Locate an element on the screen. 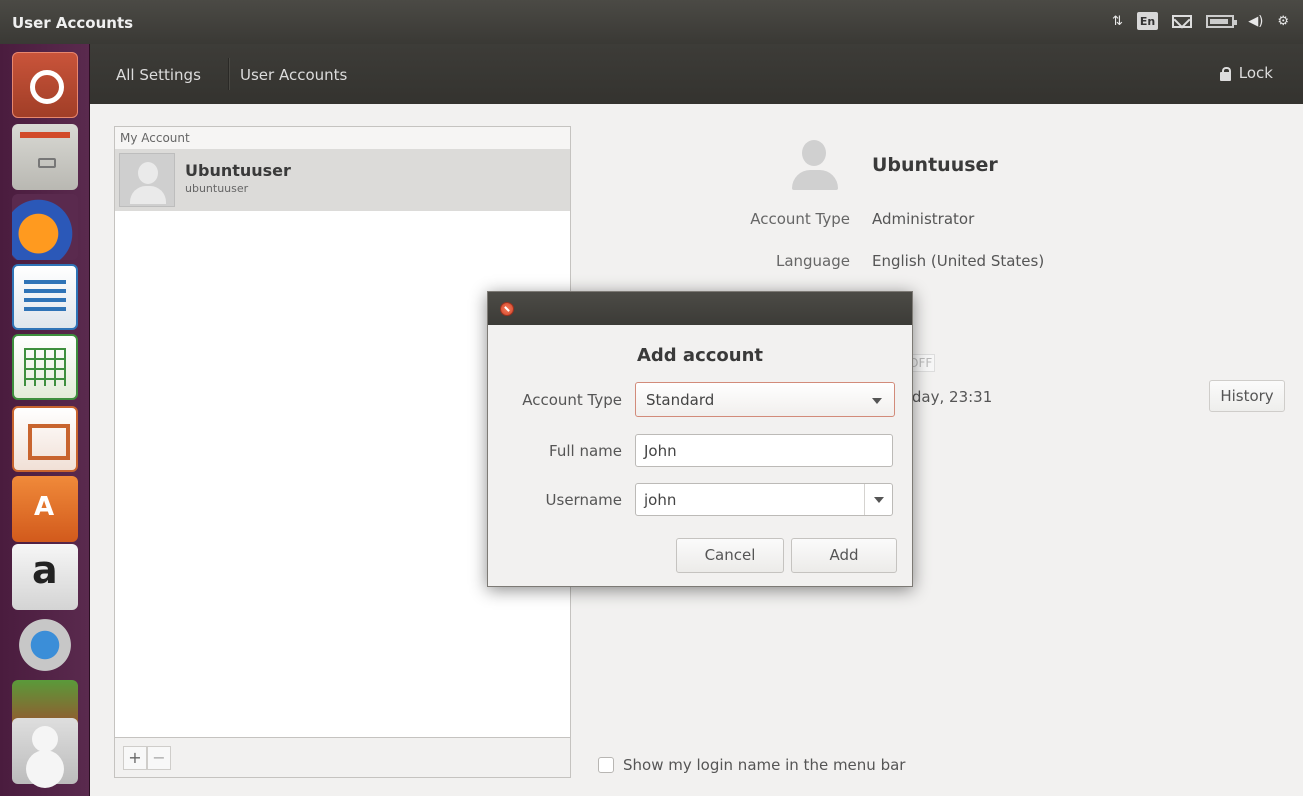 This screenshot has height=796, width=1303. breadcrumb-current: User Accounts is located at coordinates (294, 75).